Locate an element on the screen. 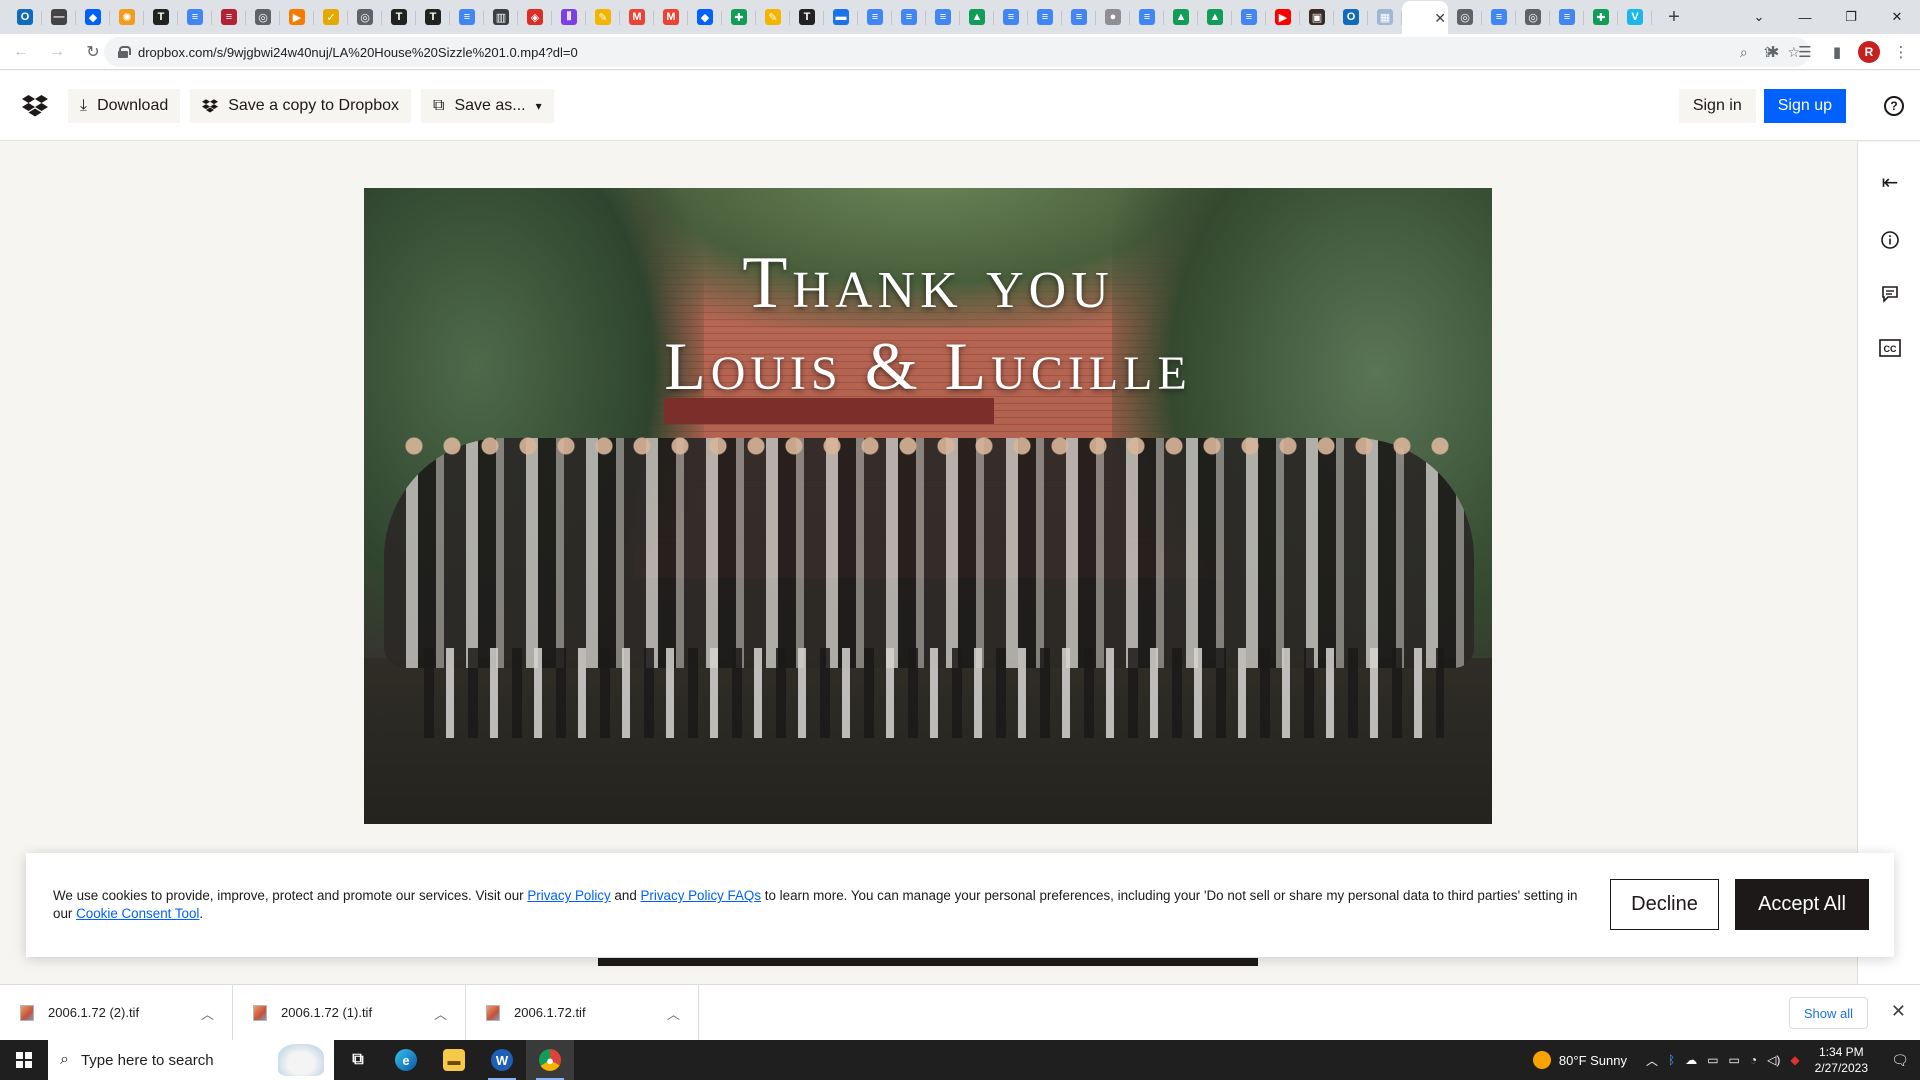 The image size is (1920, 1080). browser-tab: ✓ is located at coordinates (331, 17).